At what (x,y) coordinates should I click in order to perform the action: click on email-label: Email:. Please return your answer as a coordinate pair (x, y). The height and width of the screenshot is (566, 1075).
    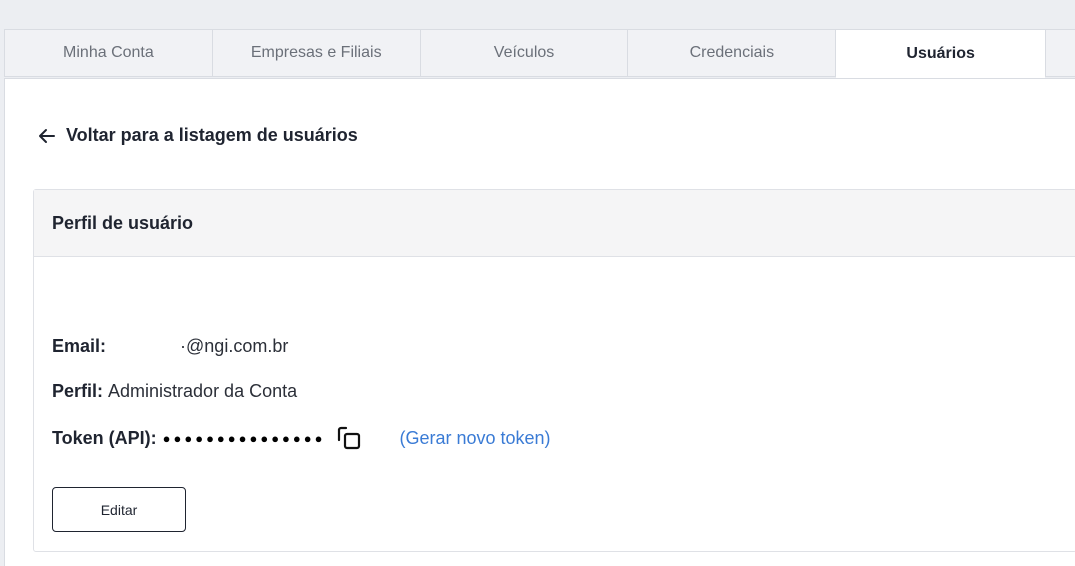
    Looking at the image, I should click on (79, 346).